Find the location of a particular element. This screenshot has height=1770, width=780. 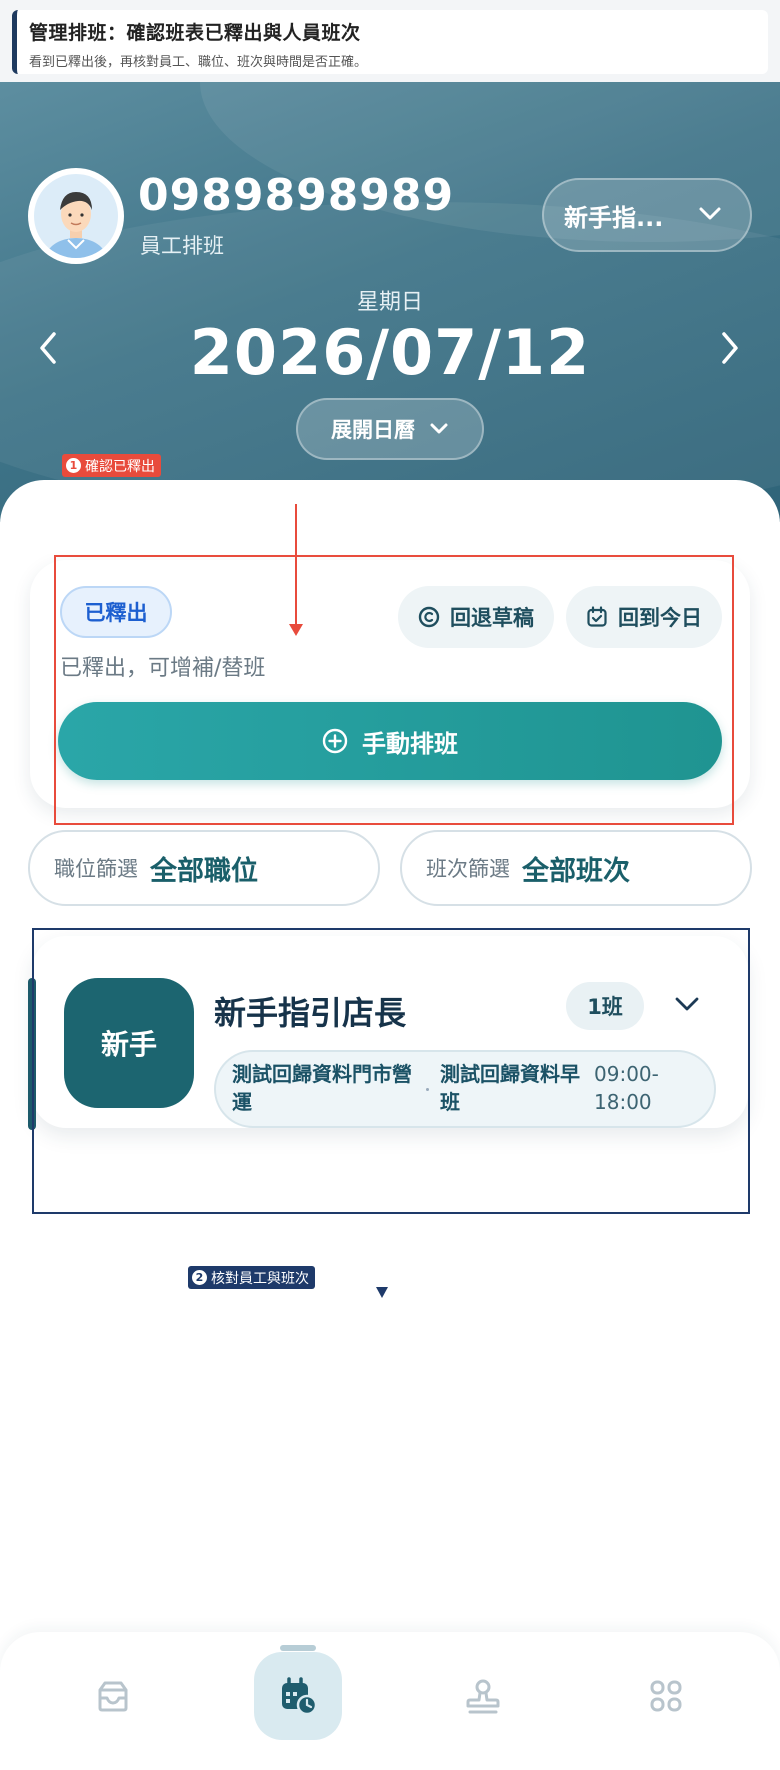

expand-calendar-label: 展開日曆 is located at coordinates (373, 430).